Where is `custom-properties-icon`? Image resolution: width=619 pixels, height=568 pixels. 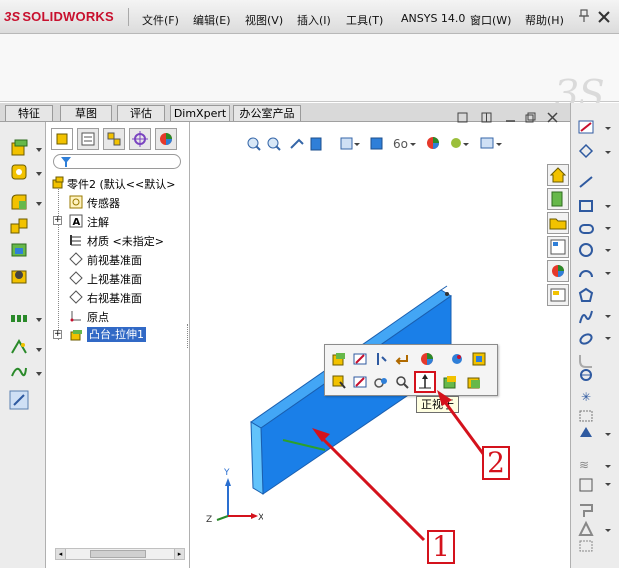 custom-properties-icon is located at coordinates (558, 295).